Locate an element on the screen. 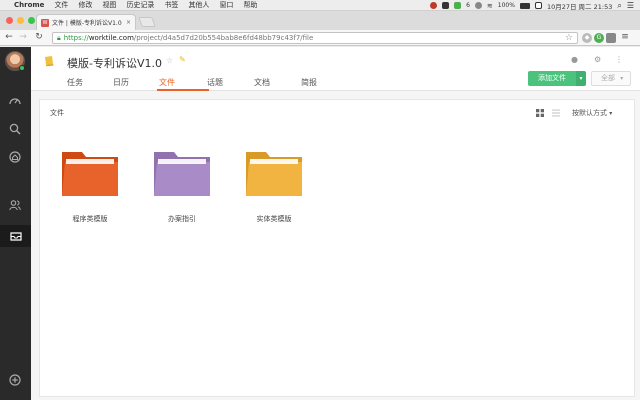 This screenshot has width=640, height=400. close-tab-icon: × is located at coordinates (128, 22).